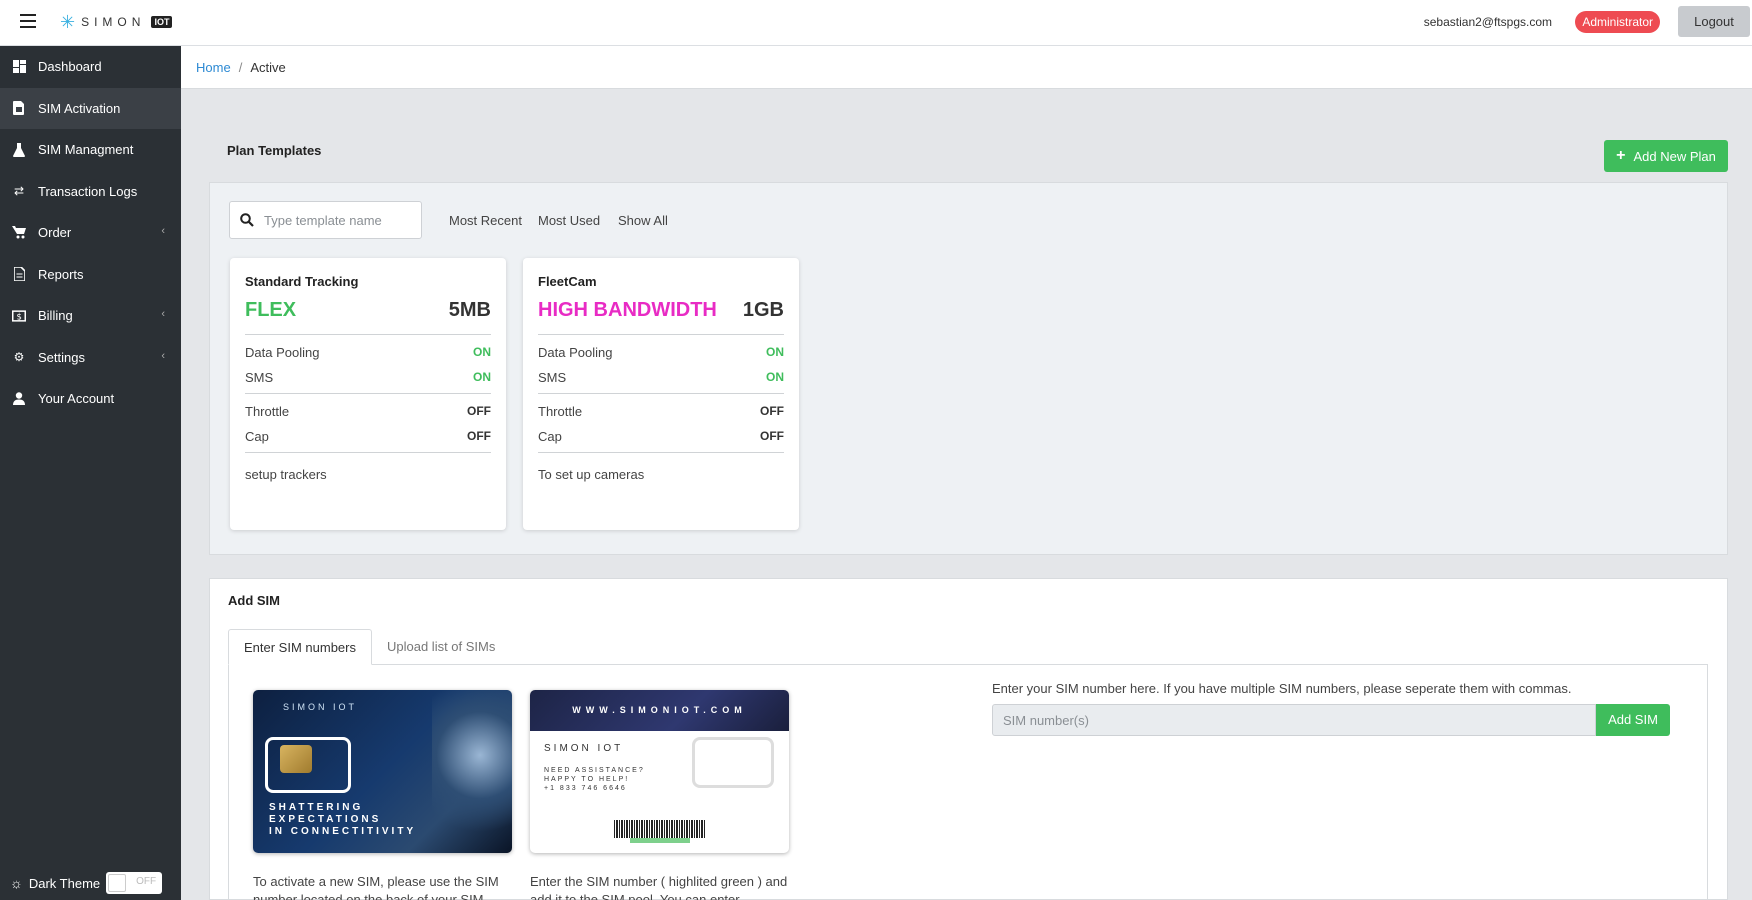 The height and width of the screenshot is (900, 1752). Describe the element at coordinates (441, 647) in the screenshot. I see `tab-upload-list-of-sims: Upload list of SIMs` at that location.